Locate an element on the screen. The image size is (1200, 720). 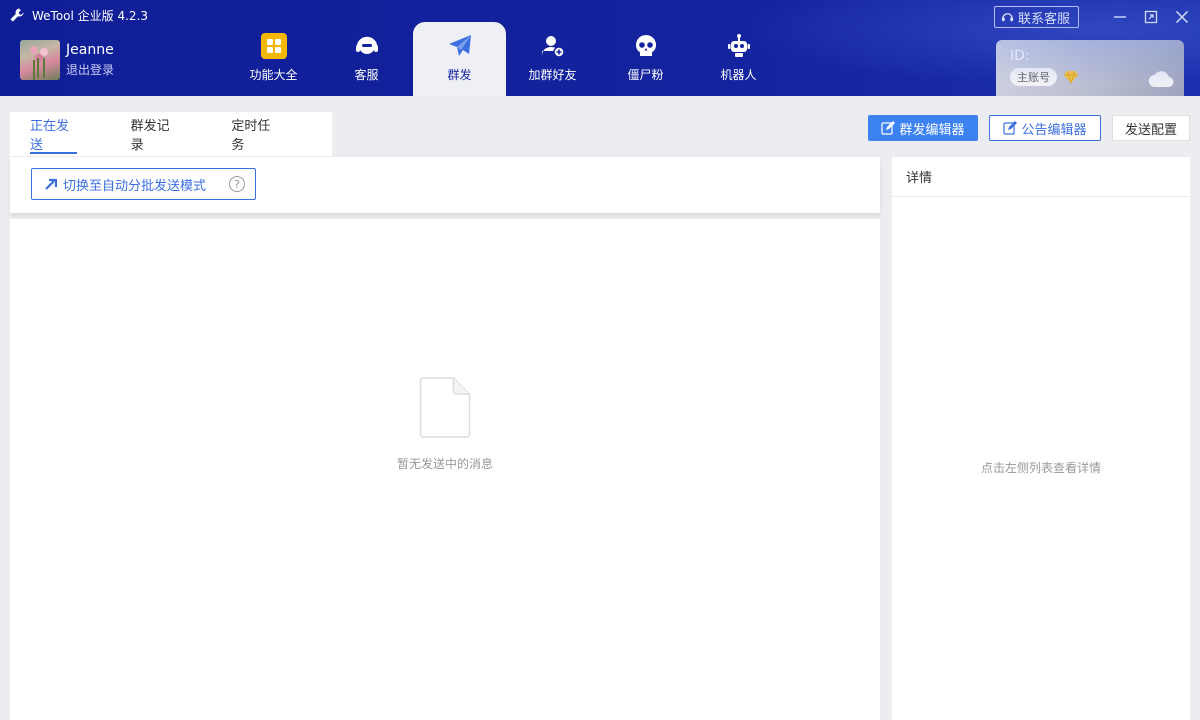
diamond-icon is located at coordinates (1071, 77).